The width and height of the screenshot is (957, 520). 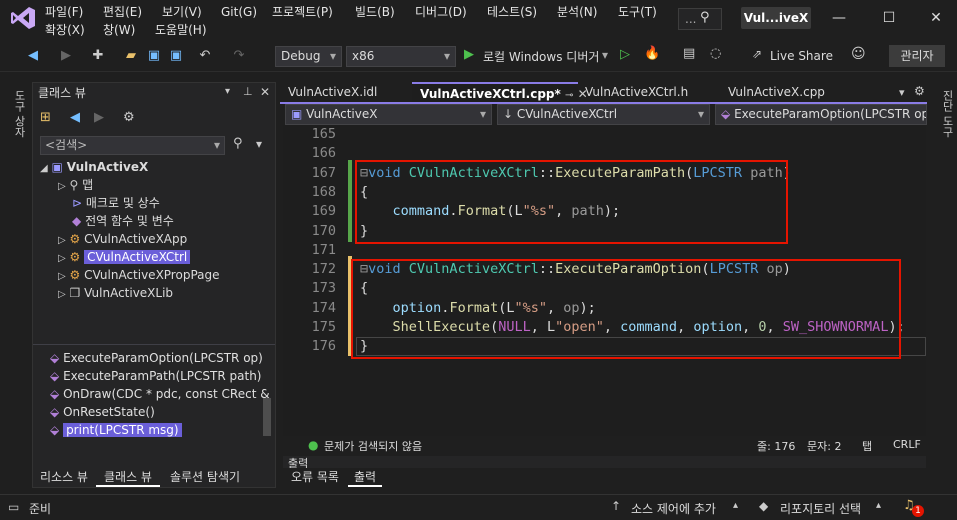 I want to click on member-row: ⬙ ExecuteParamOption(LPCSTR op), so click(x=156, y=358).